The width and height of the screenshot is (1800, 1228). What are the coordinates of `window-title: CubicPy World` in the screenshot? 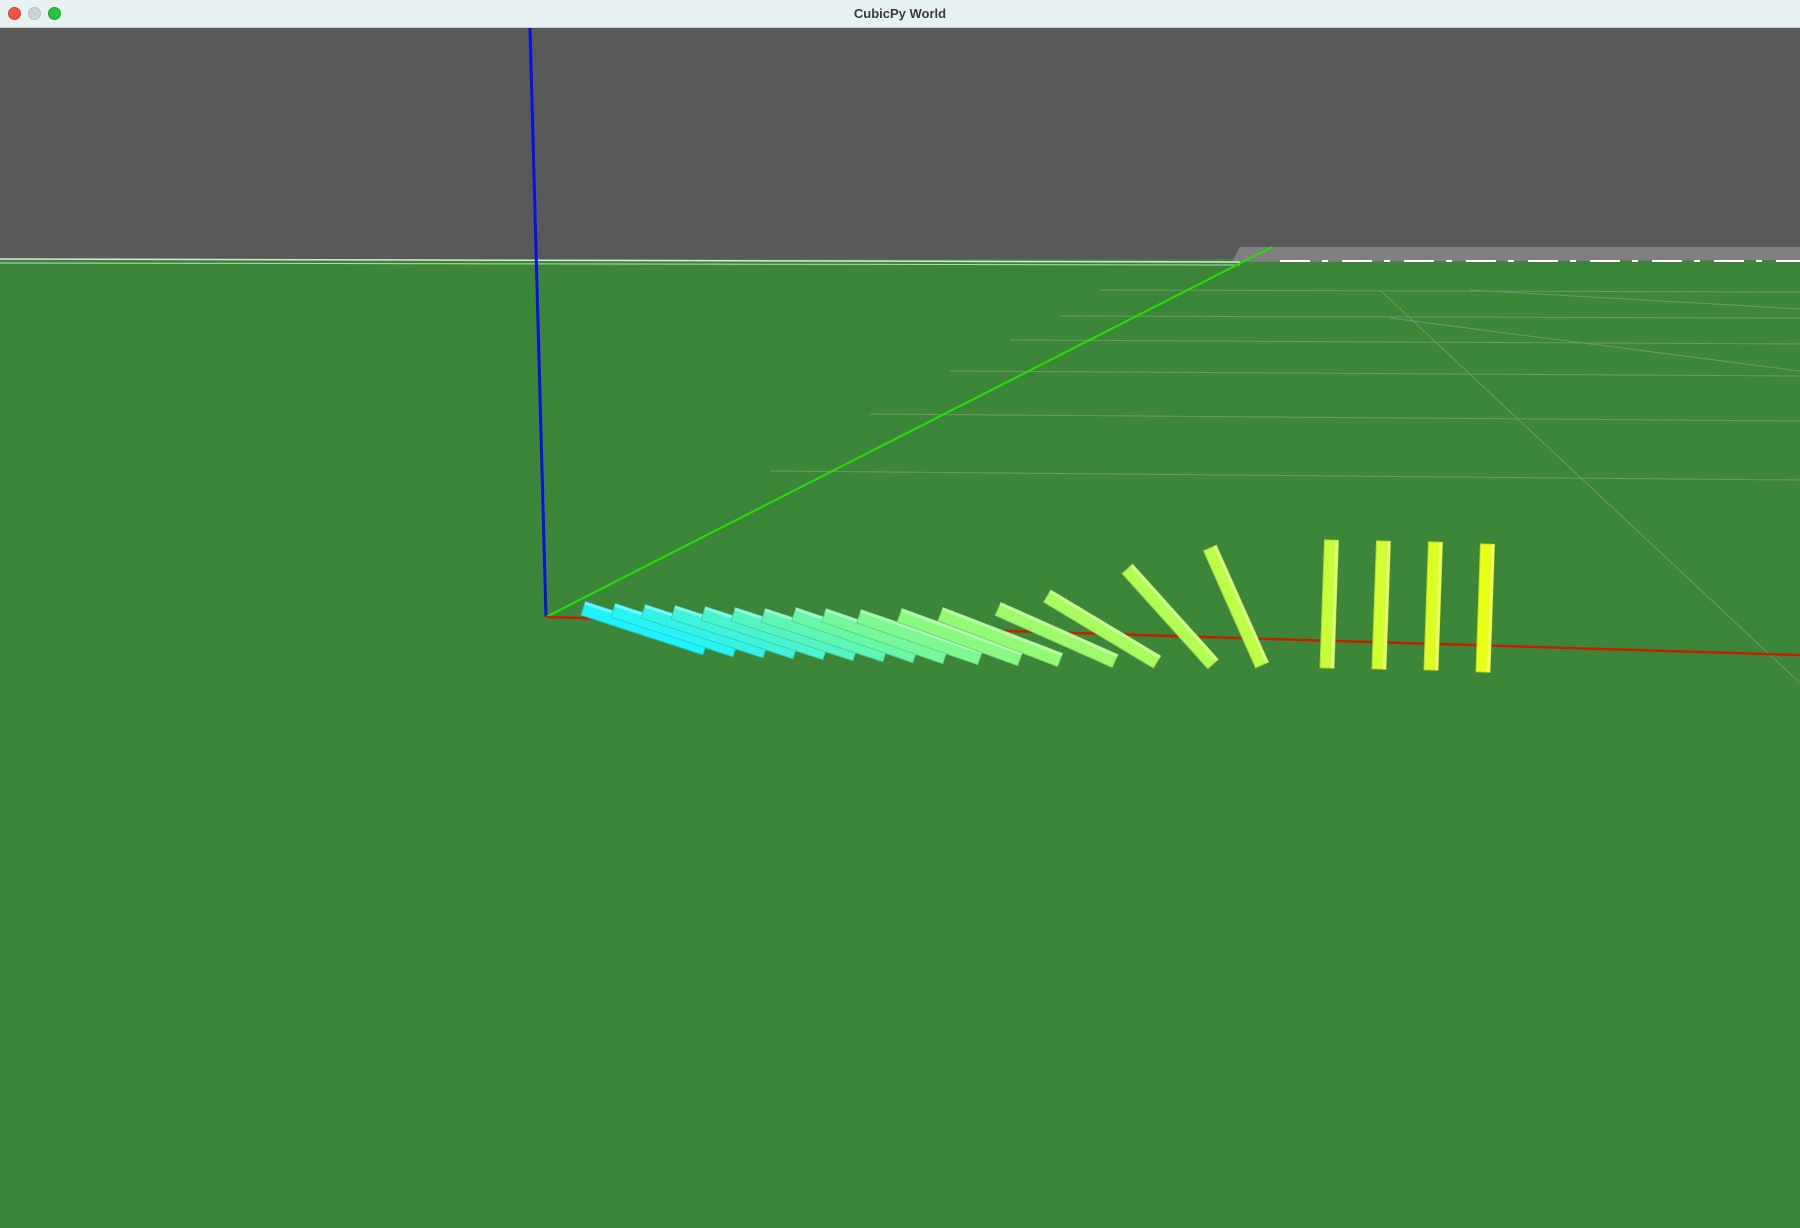 It's located at (900, 13).